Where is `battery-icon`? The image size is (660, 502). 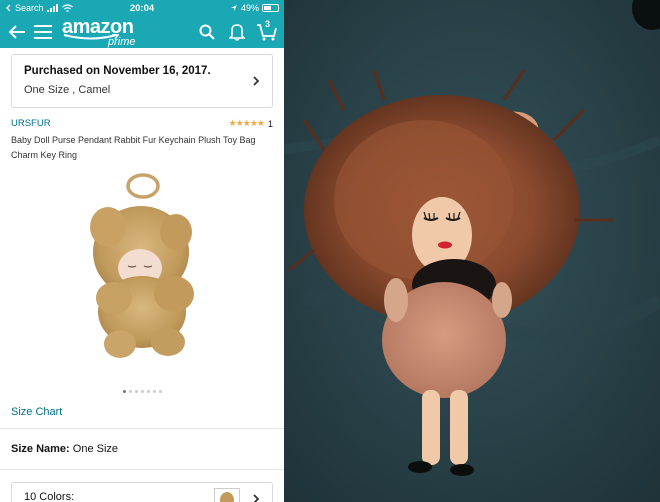
battery-icon is located at coordinates (270, 8).